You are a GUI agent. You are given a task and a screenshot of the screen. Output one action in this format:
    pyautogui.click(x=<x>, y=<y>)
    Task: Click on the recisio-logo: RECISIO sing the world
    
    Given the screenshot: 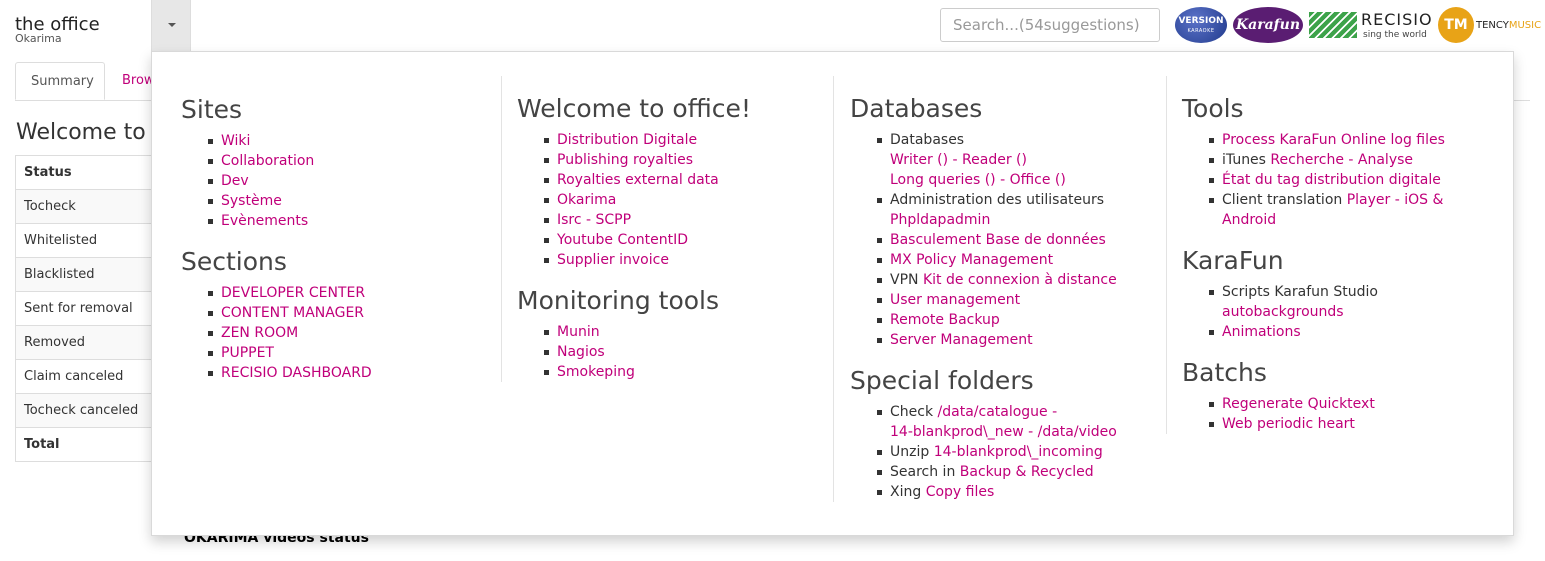 What is the action you would take?
    pyautogui.click(x=1371, y=25)
    